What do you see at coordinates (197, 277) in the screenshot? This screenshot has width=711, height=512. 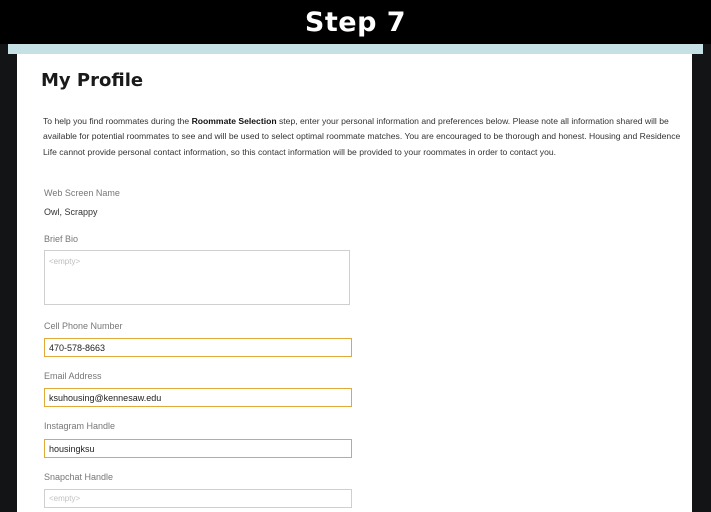 I see `brief-bio-textarea: <empty>` at bounding box center [197, 277].